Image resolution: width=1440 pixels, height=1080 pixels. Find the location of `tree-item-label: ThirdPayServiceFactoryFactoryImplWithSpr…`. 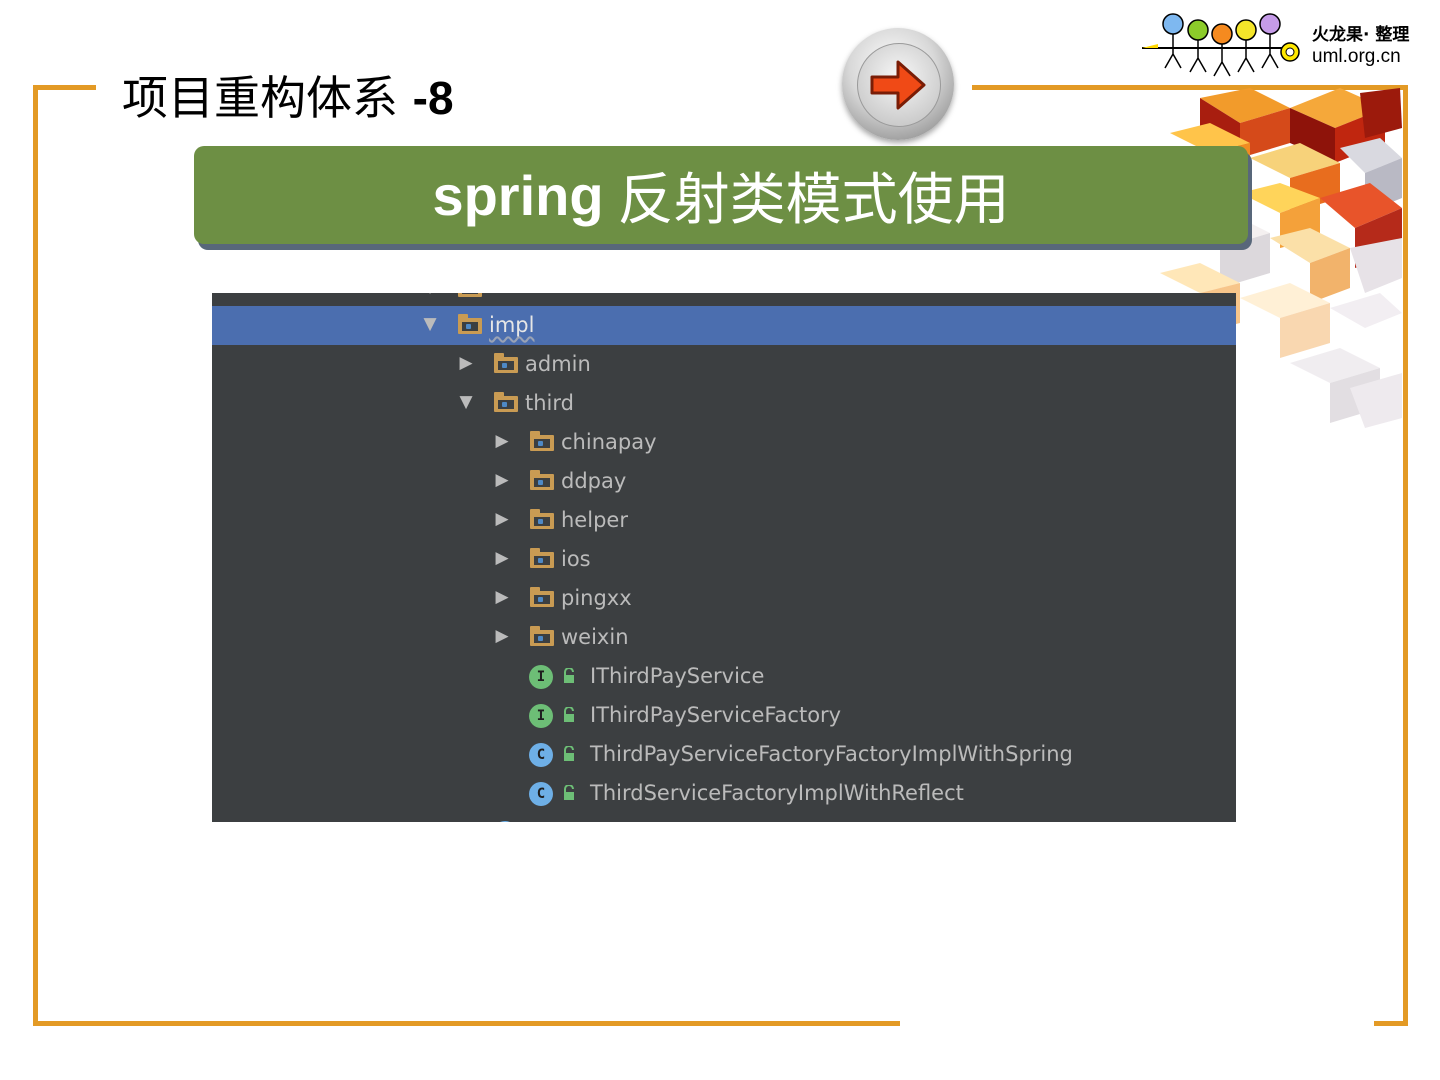

tree-item-label: ThirdPayServiceFactoryFactoryImplWithSpr… is located at coordinates (831, 754).